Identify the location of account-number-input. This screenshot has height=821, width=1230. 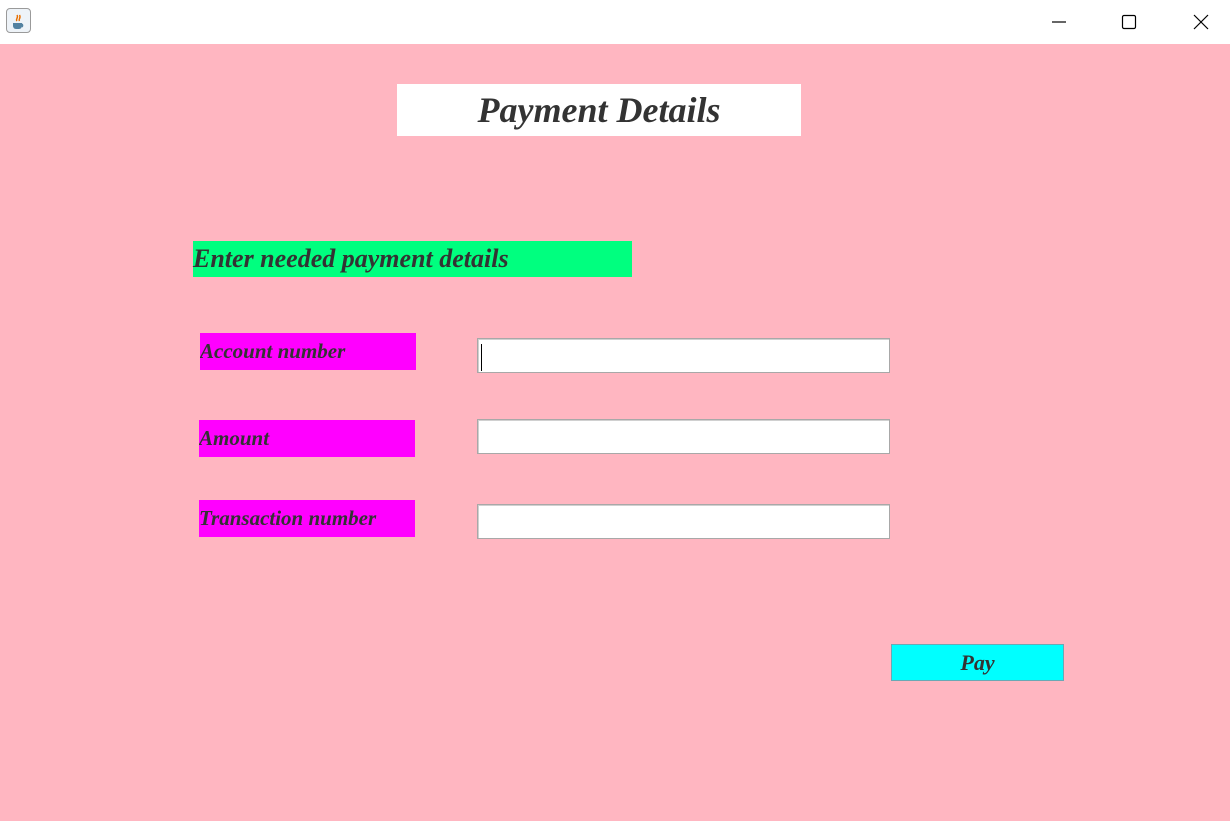
(683, 355).